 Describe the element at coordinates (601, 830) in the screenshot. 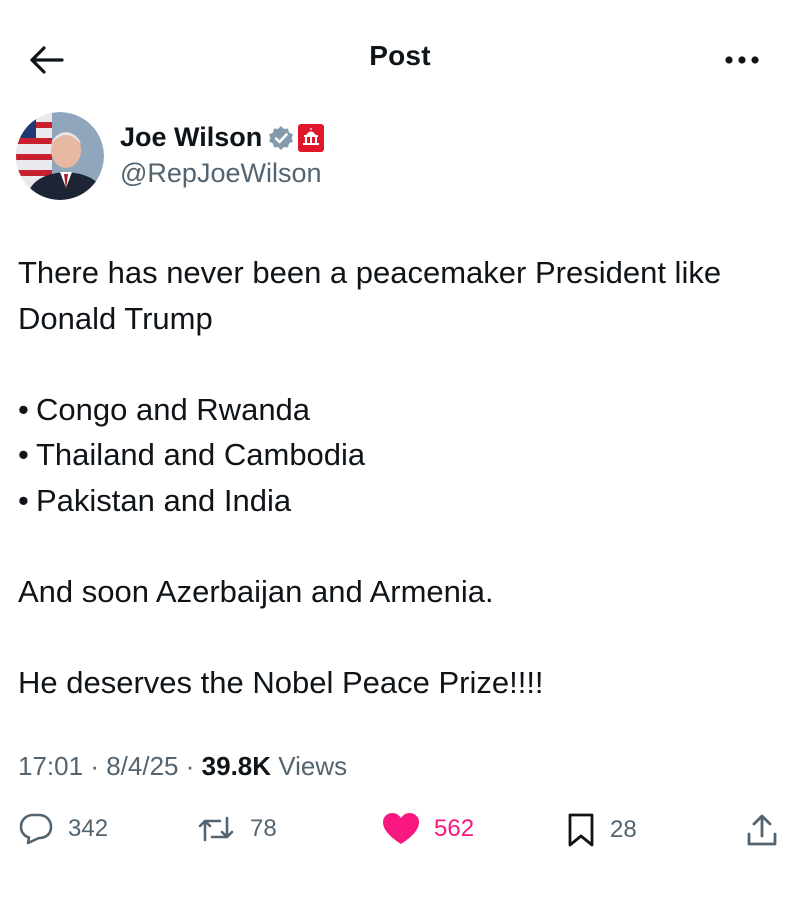

I see `bookmark-button: 28` at that location.